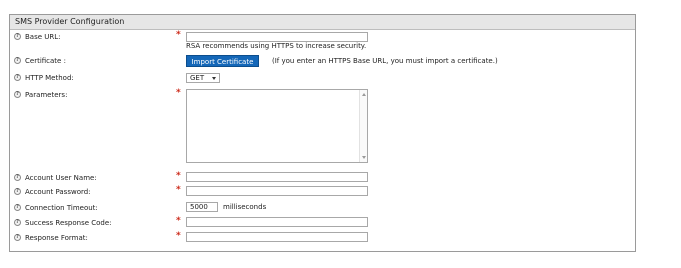  Describe the element at coordinates (245, 207) in the screenshot. I see `connection-timeout-unit: milliseconds` at that location.